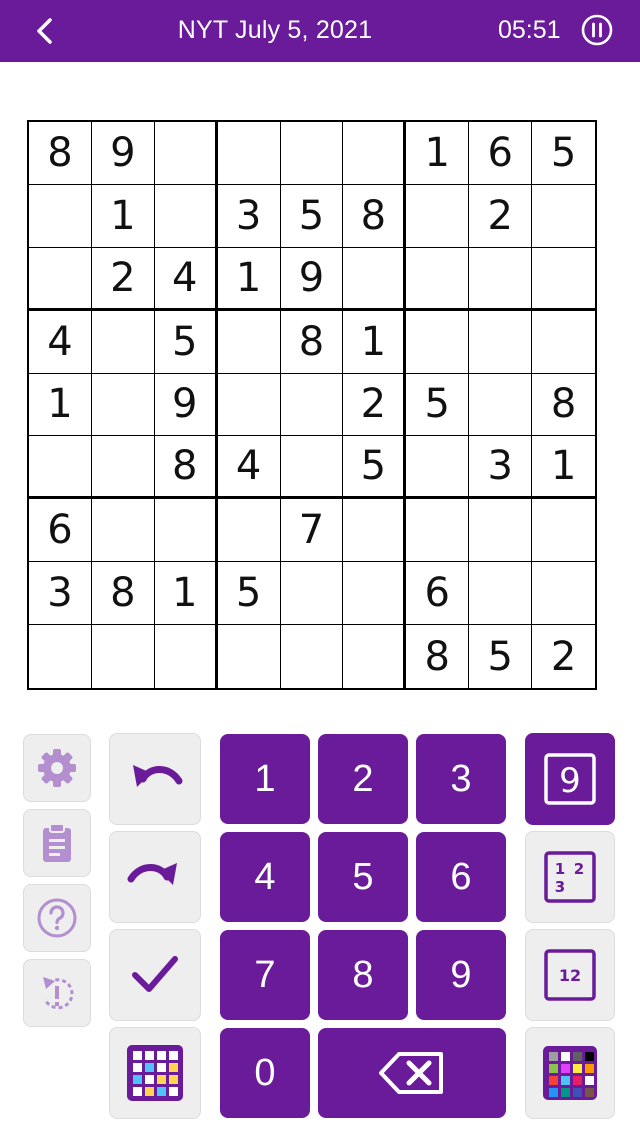 The height and width of the screenshot is (1138, 640). I want to click on pause-button, so click(597, 30).